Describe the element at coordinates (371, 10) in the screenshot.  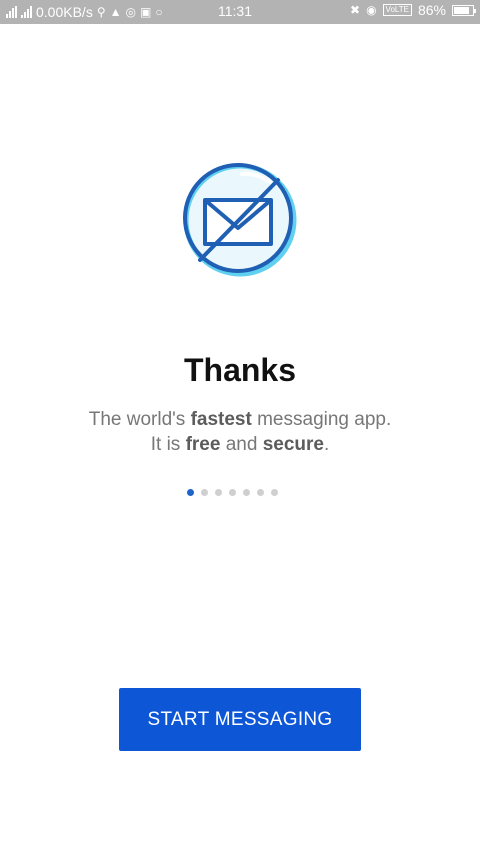
I see `eye-icon: ◉` at that location.